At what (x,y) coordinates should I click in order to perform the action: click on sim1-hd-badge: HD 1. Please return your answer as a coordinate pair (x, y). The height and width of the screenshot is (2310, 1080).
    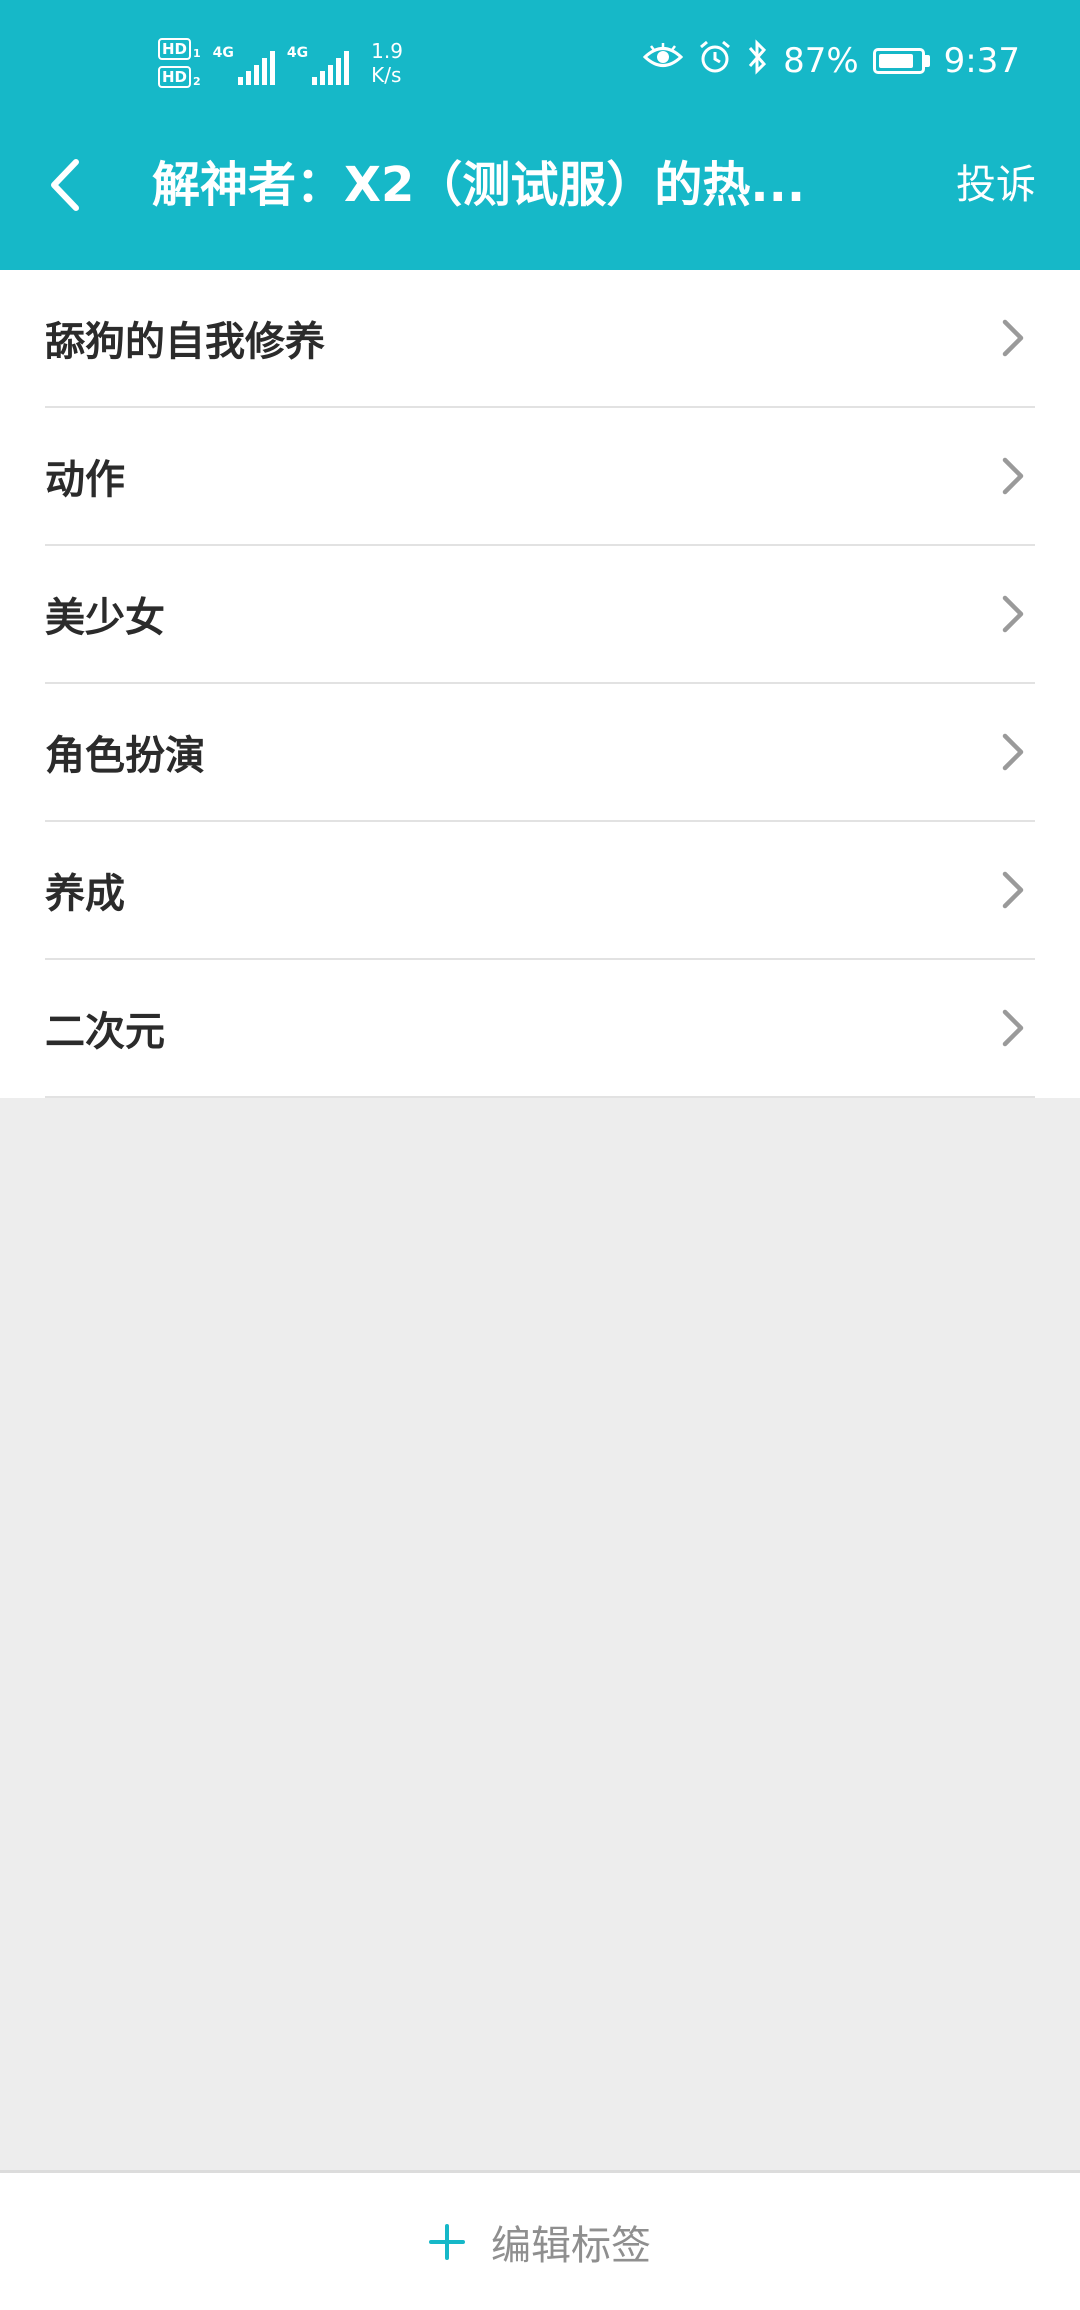
    Looking at the image, I should click on (179, 48).